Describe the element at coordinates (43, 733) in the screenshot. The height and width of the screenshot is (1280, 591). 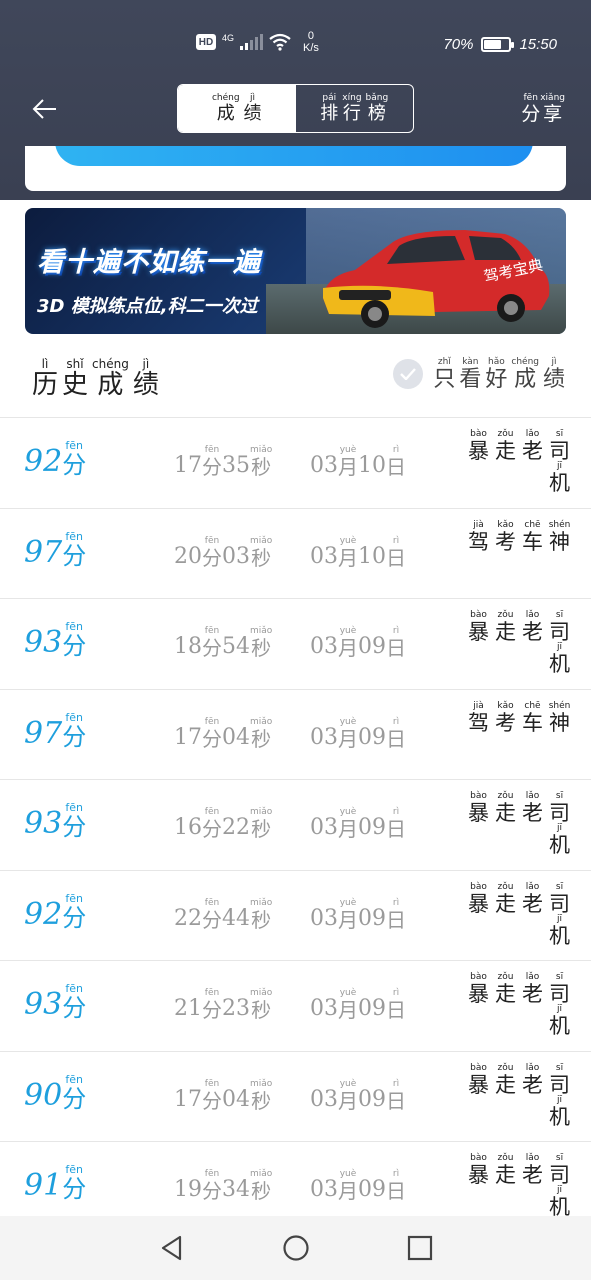
I see `score-value: 97` at that location.